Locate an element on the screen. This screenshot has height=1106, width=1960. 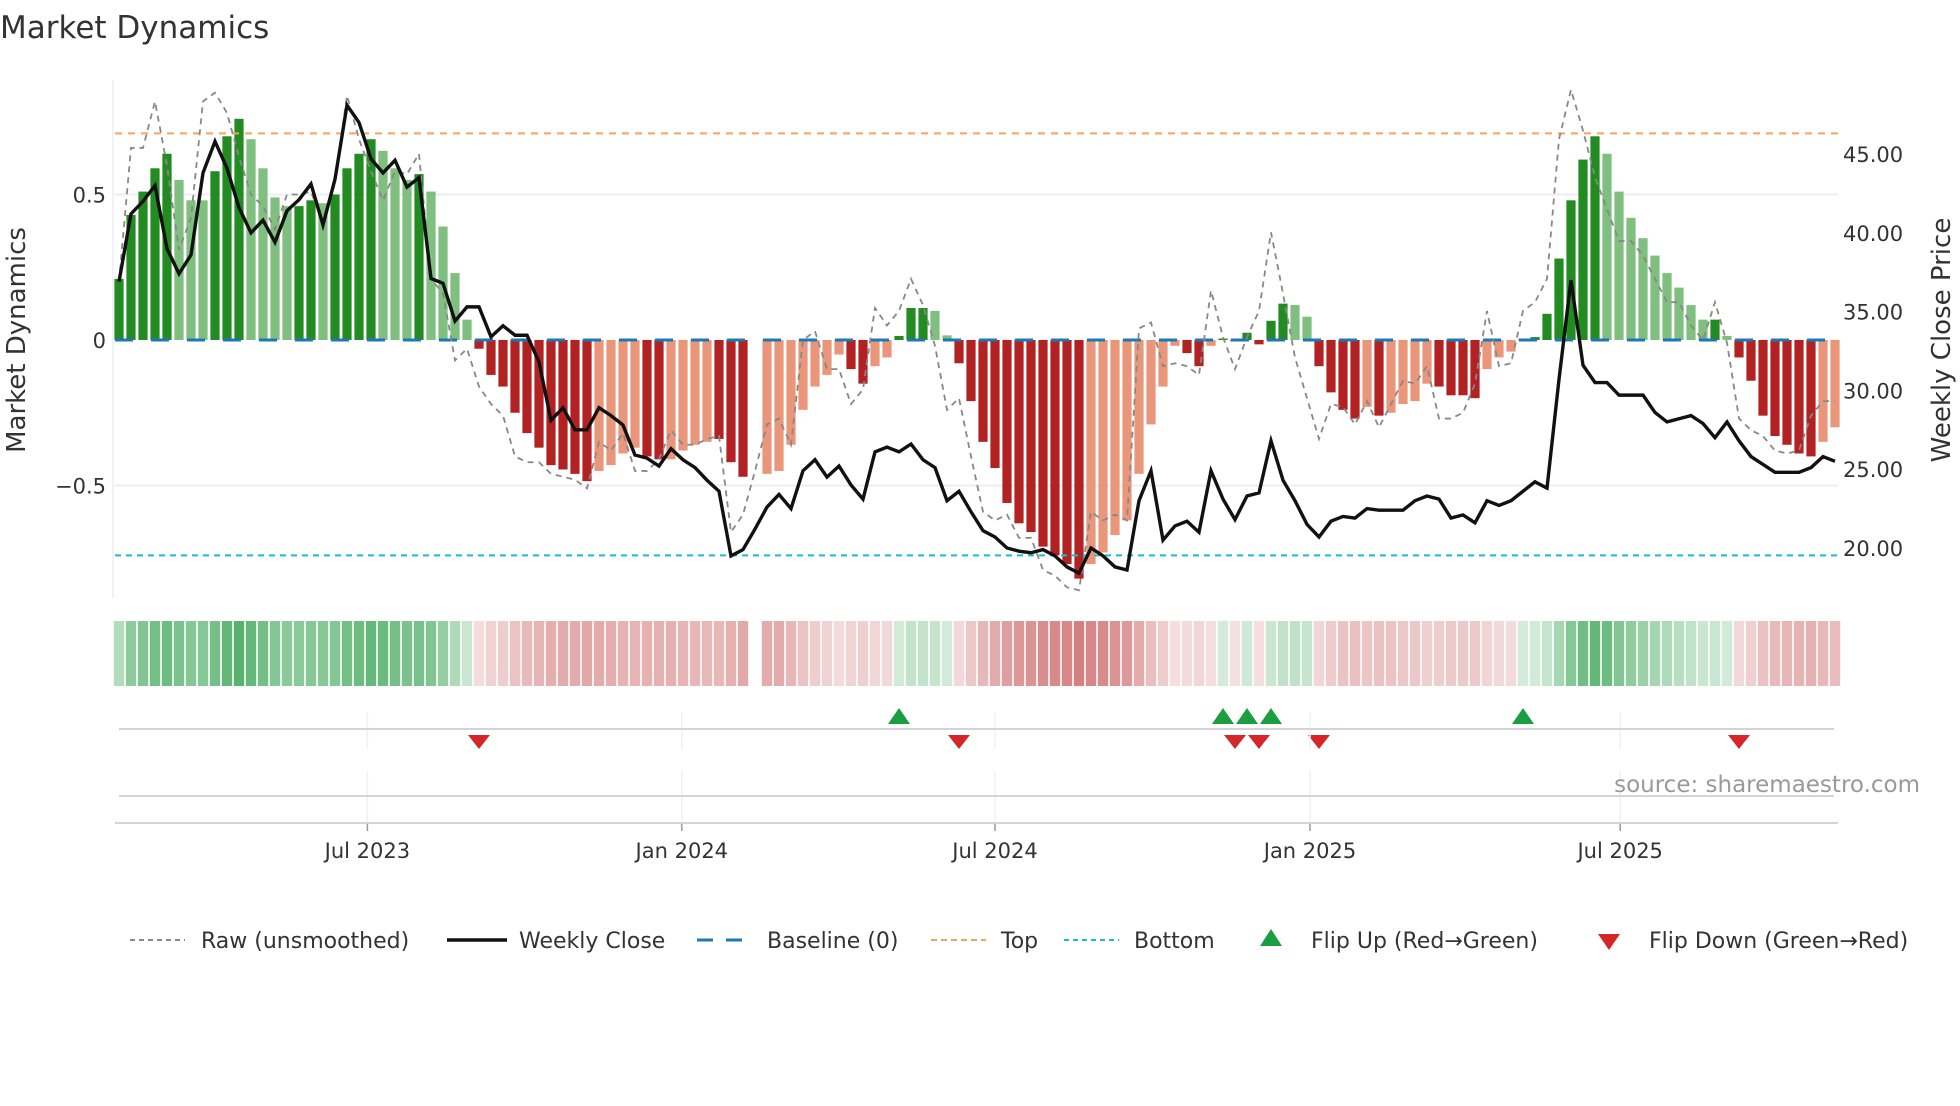
flip-down-marker is located at coordinates (959, 742).